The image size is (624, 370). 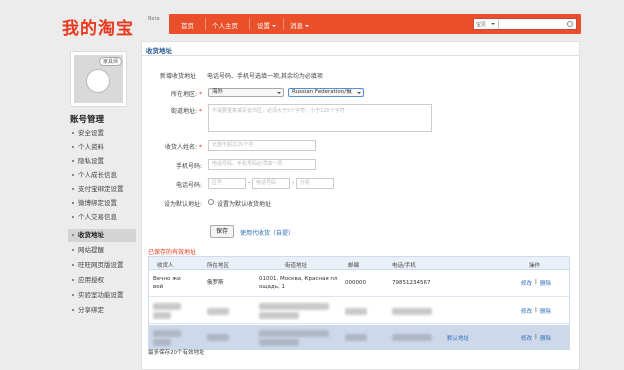 I want to click on default-address-radio, so click(x=211, y=202).